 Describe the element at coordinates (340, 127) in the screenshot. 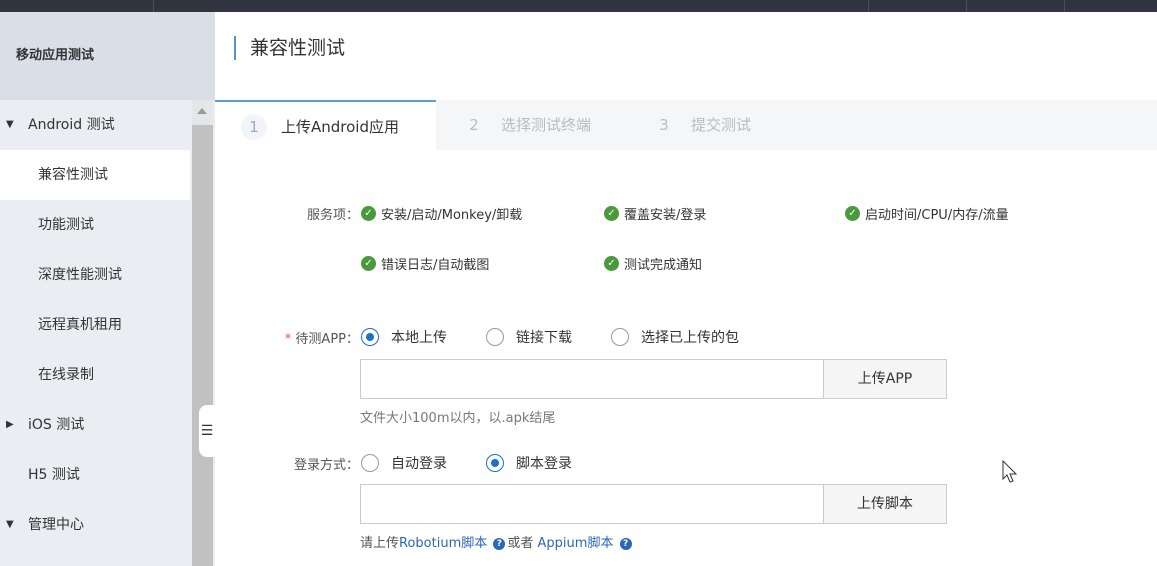

I see `step-label: 上传Android应用` at that location.